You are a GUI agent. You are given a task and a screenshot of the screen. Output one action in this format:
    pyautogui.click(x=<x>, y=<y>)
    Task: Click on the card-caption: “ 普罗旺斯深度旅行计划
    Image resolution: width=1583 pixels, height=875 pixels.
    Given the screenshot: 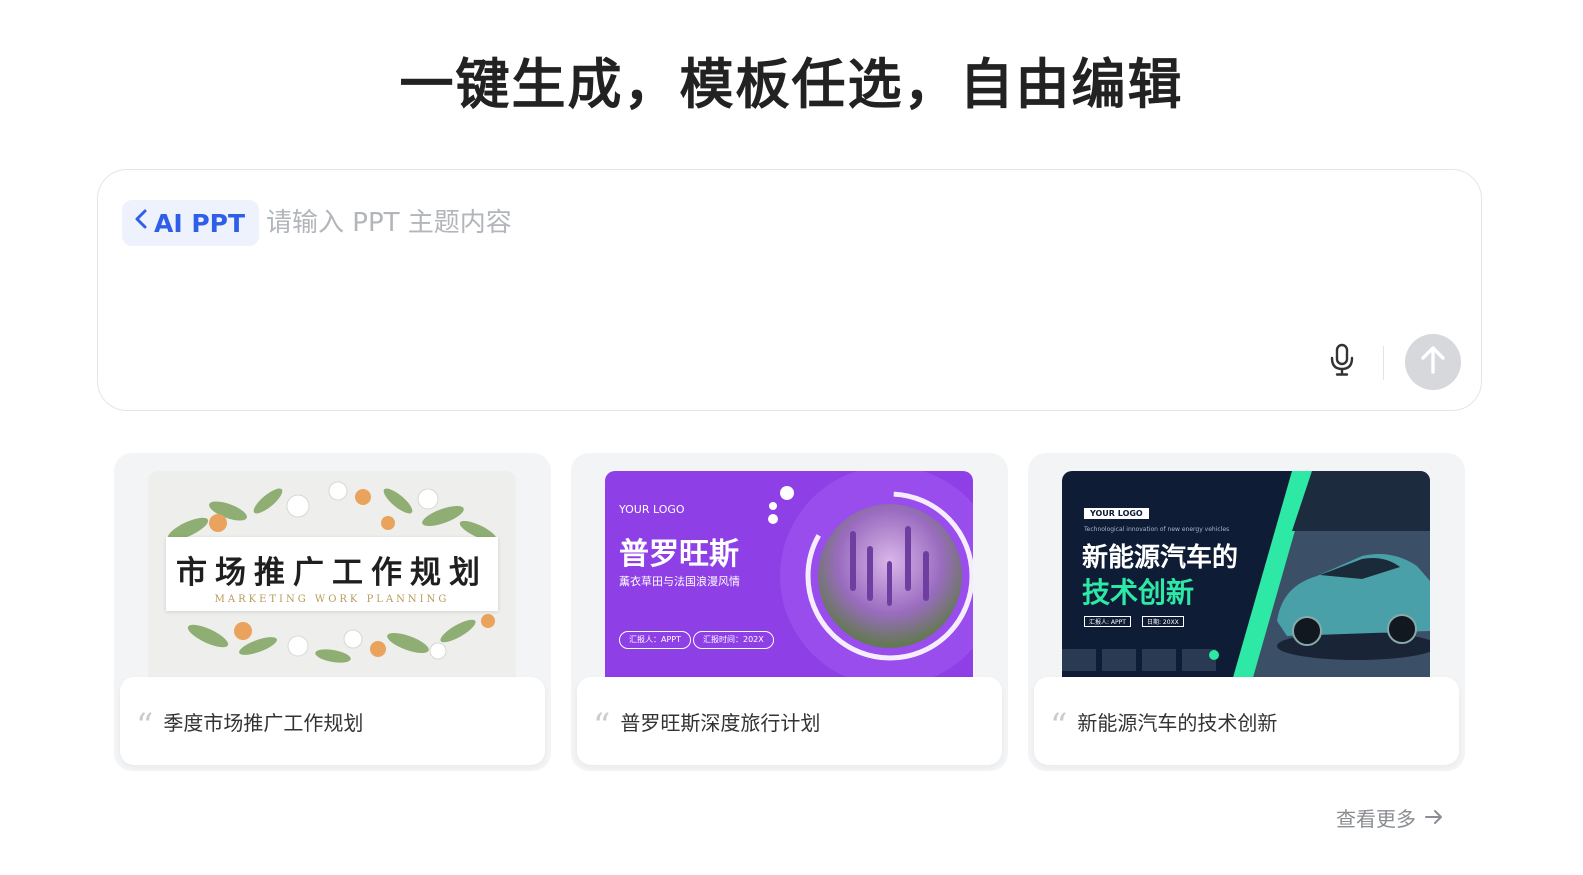 What is the action you would take?
    pyautogui.click(x=789, y=721)
    